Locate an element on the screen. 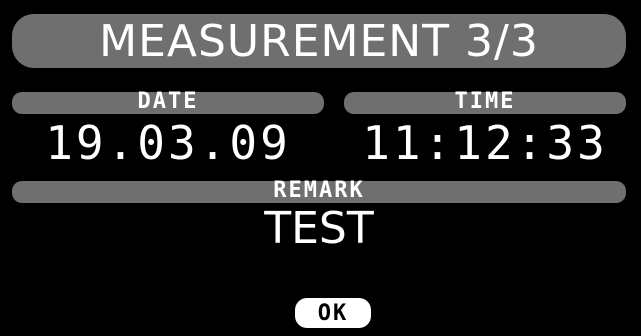  time-value: 11:12:33 is located at coordinates (485, 143).